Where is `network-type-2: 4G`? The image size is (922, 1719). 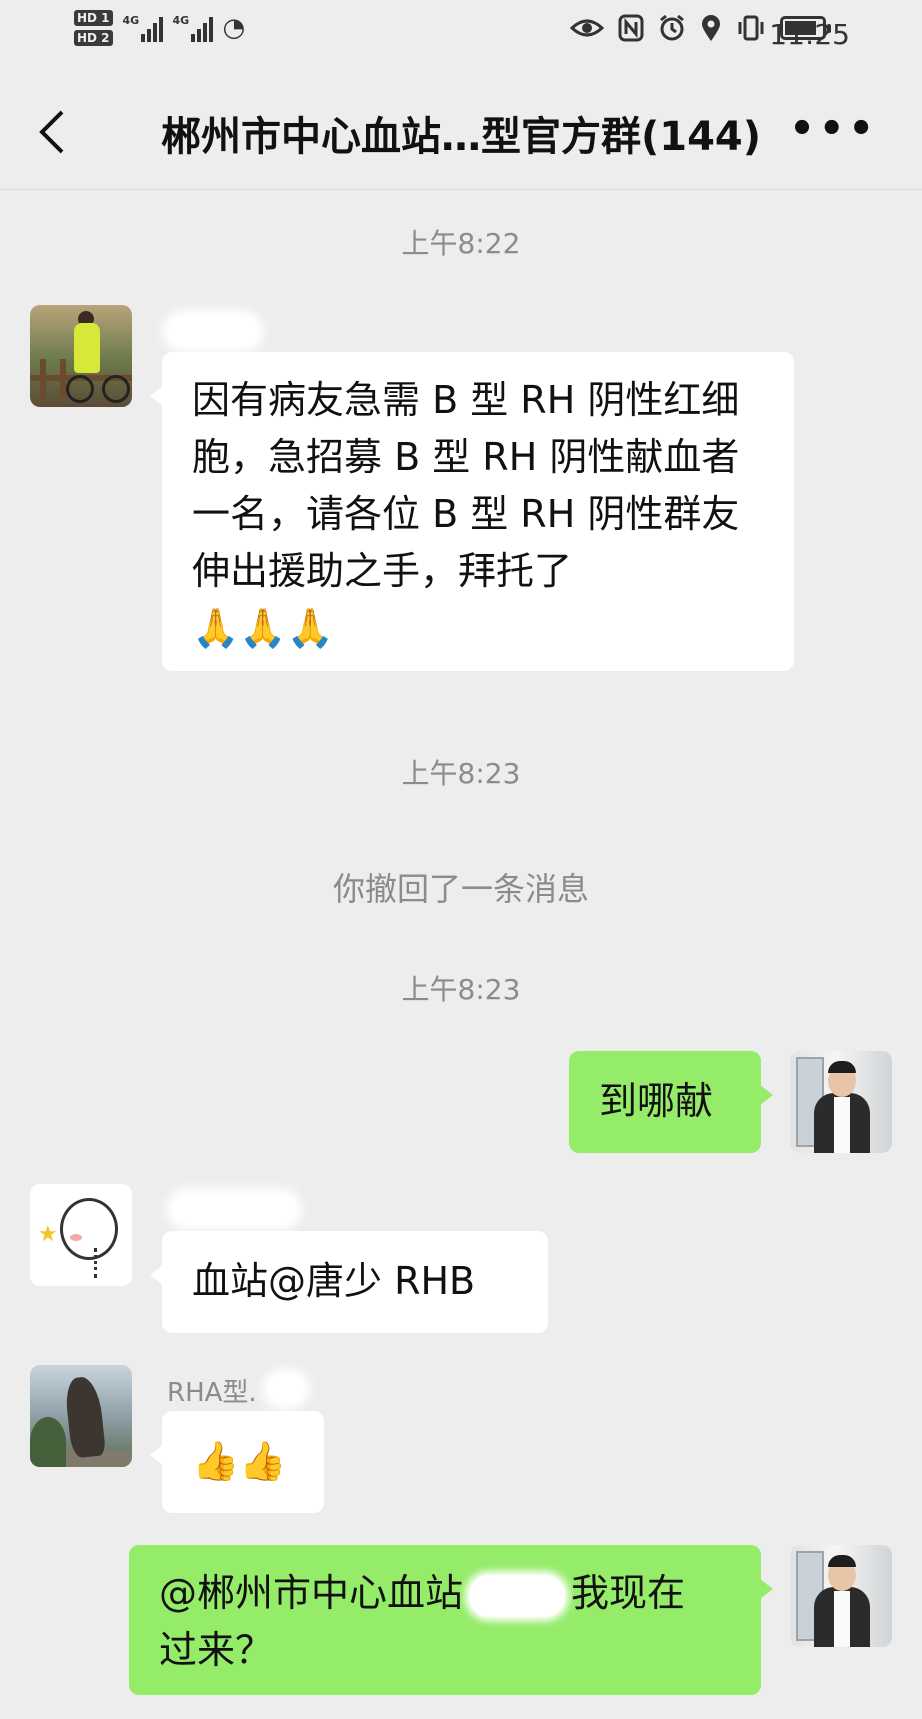
network-type-2: 4G is located at coordinates (181, 20).